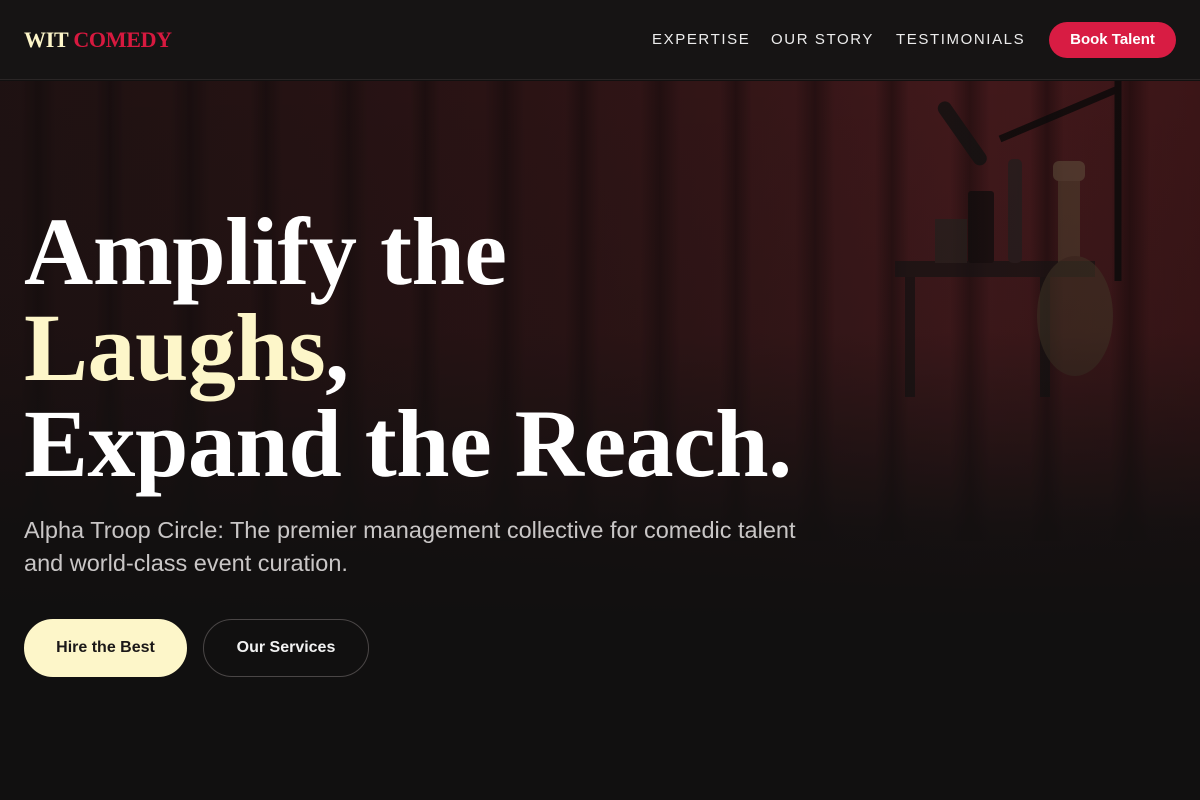 The width and height of the screenshot is (1200, 800). I want to click on headline-comma: ,, so click(337, 347).